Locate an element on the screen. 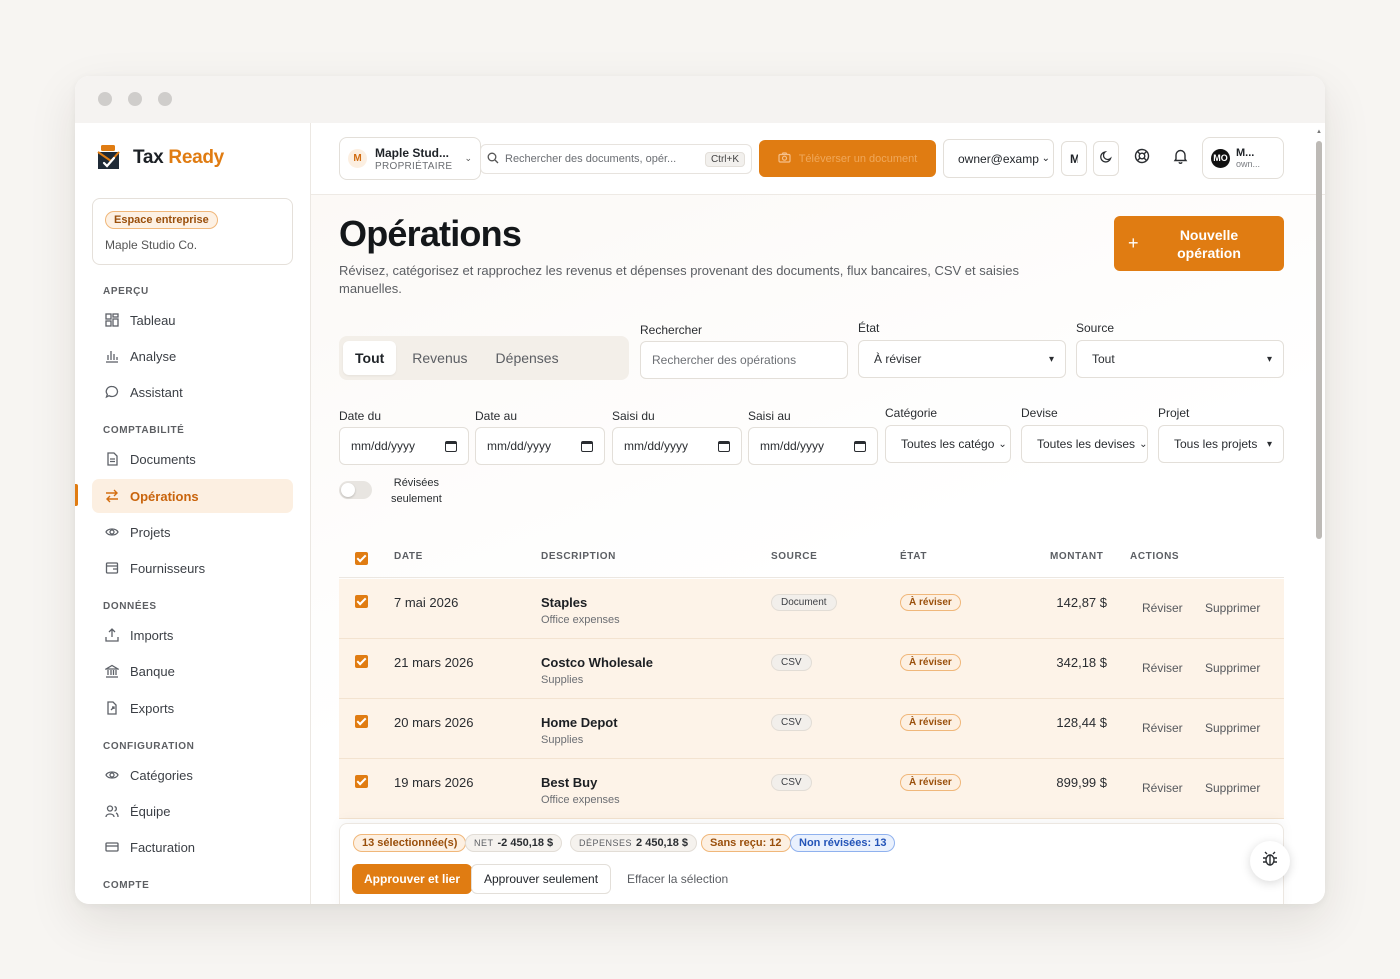 This screenshot has width=1400, height=979. row-date: 19 mars 2026 is located at coordinates (434, 782).